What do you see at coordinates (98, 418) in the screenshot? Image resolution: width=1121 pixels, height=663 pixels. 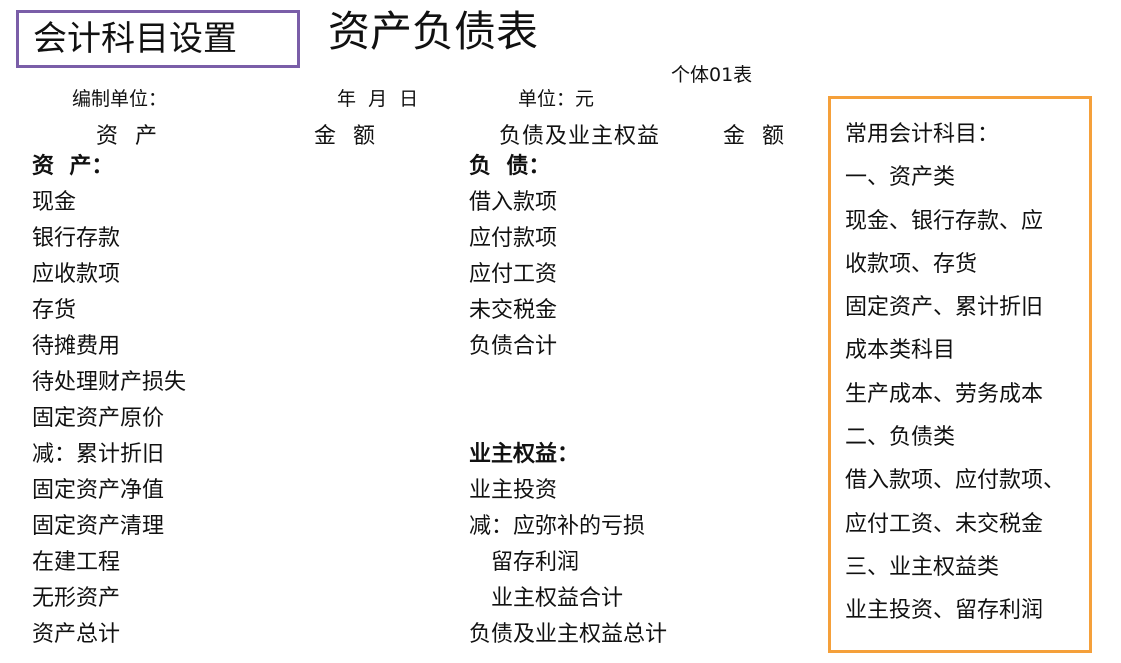 I see `asset-item: 固定资产原价` at bounding box center [98, 418].